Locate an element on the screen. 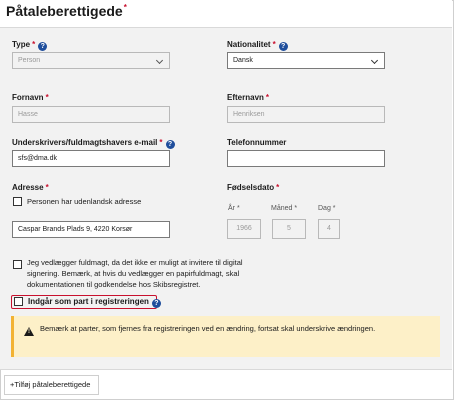 The height and width of the screenshot is (400, 454). party-checkbox is located at coordinates (18, 301).